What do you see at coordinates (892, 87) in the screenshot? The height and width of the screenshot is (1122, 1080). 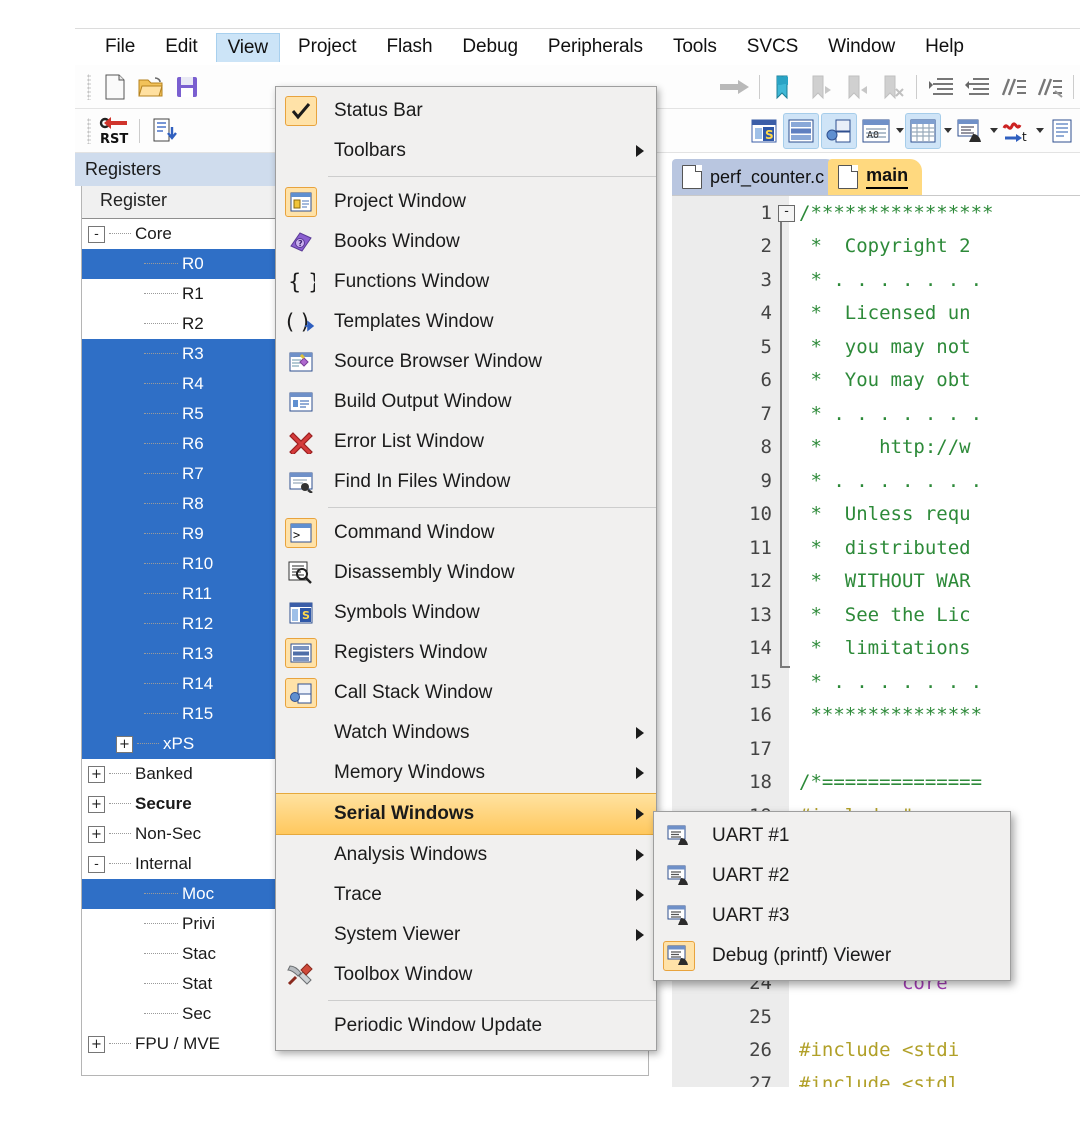 I see `clear-bookmarks-icon` at bounding box center [892, 87].